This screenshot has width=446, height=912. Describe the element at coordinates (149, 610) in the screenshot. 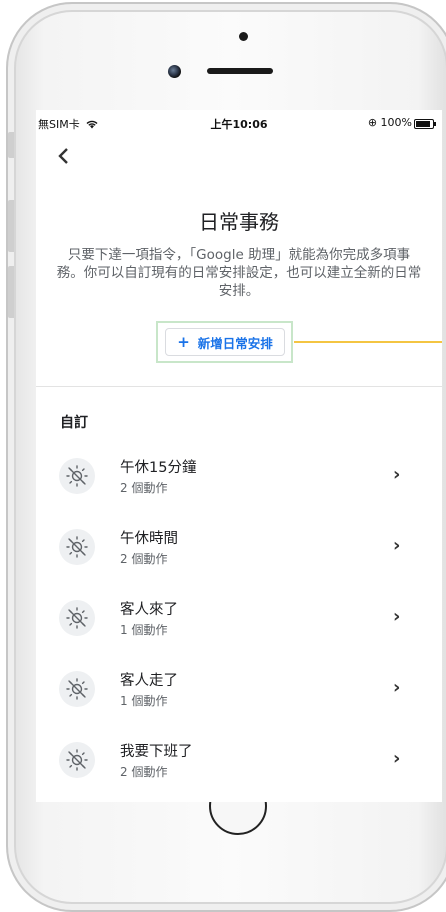

I see `routine-name: 客人來了` at that location.